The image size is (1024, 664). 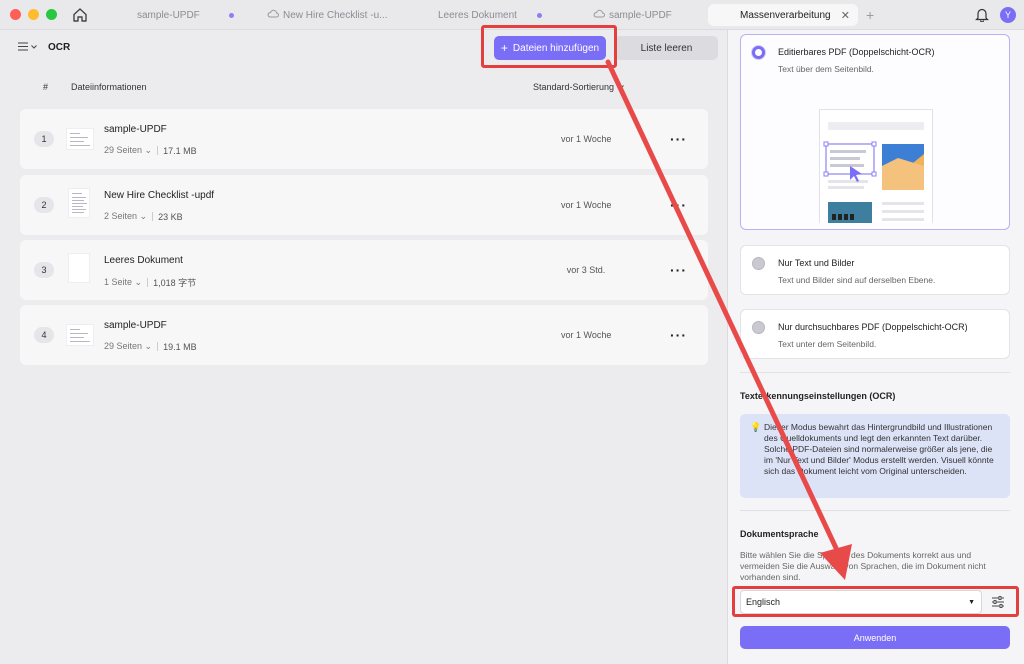 I want to click on option-subtitle: Text über dem Seitenbild., so click(x=826, y=69).